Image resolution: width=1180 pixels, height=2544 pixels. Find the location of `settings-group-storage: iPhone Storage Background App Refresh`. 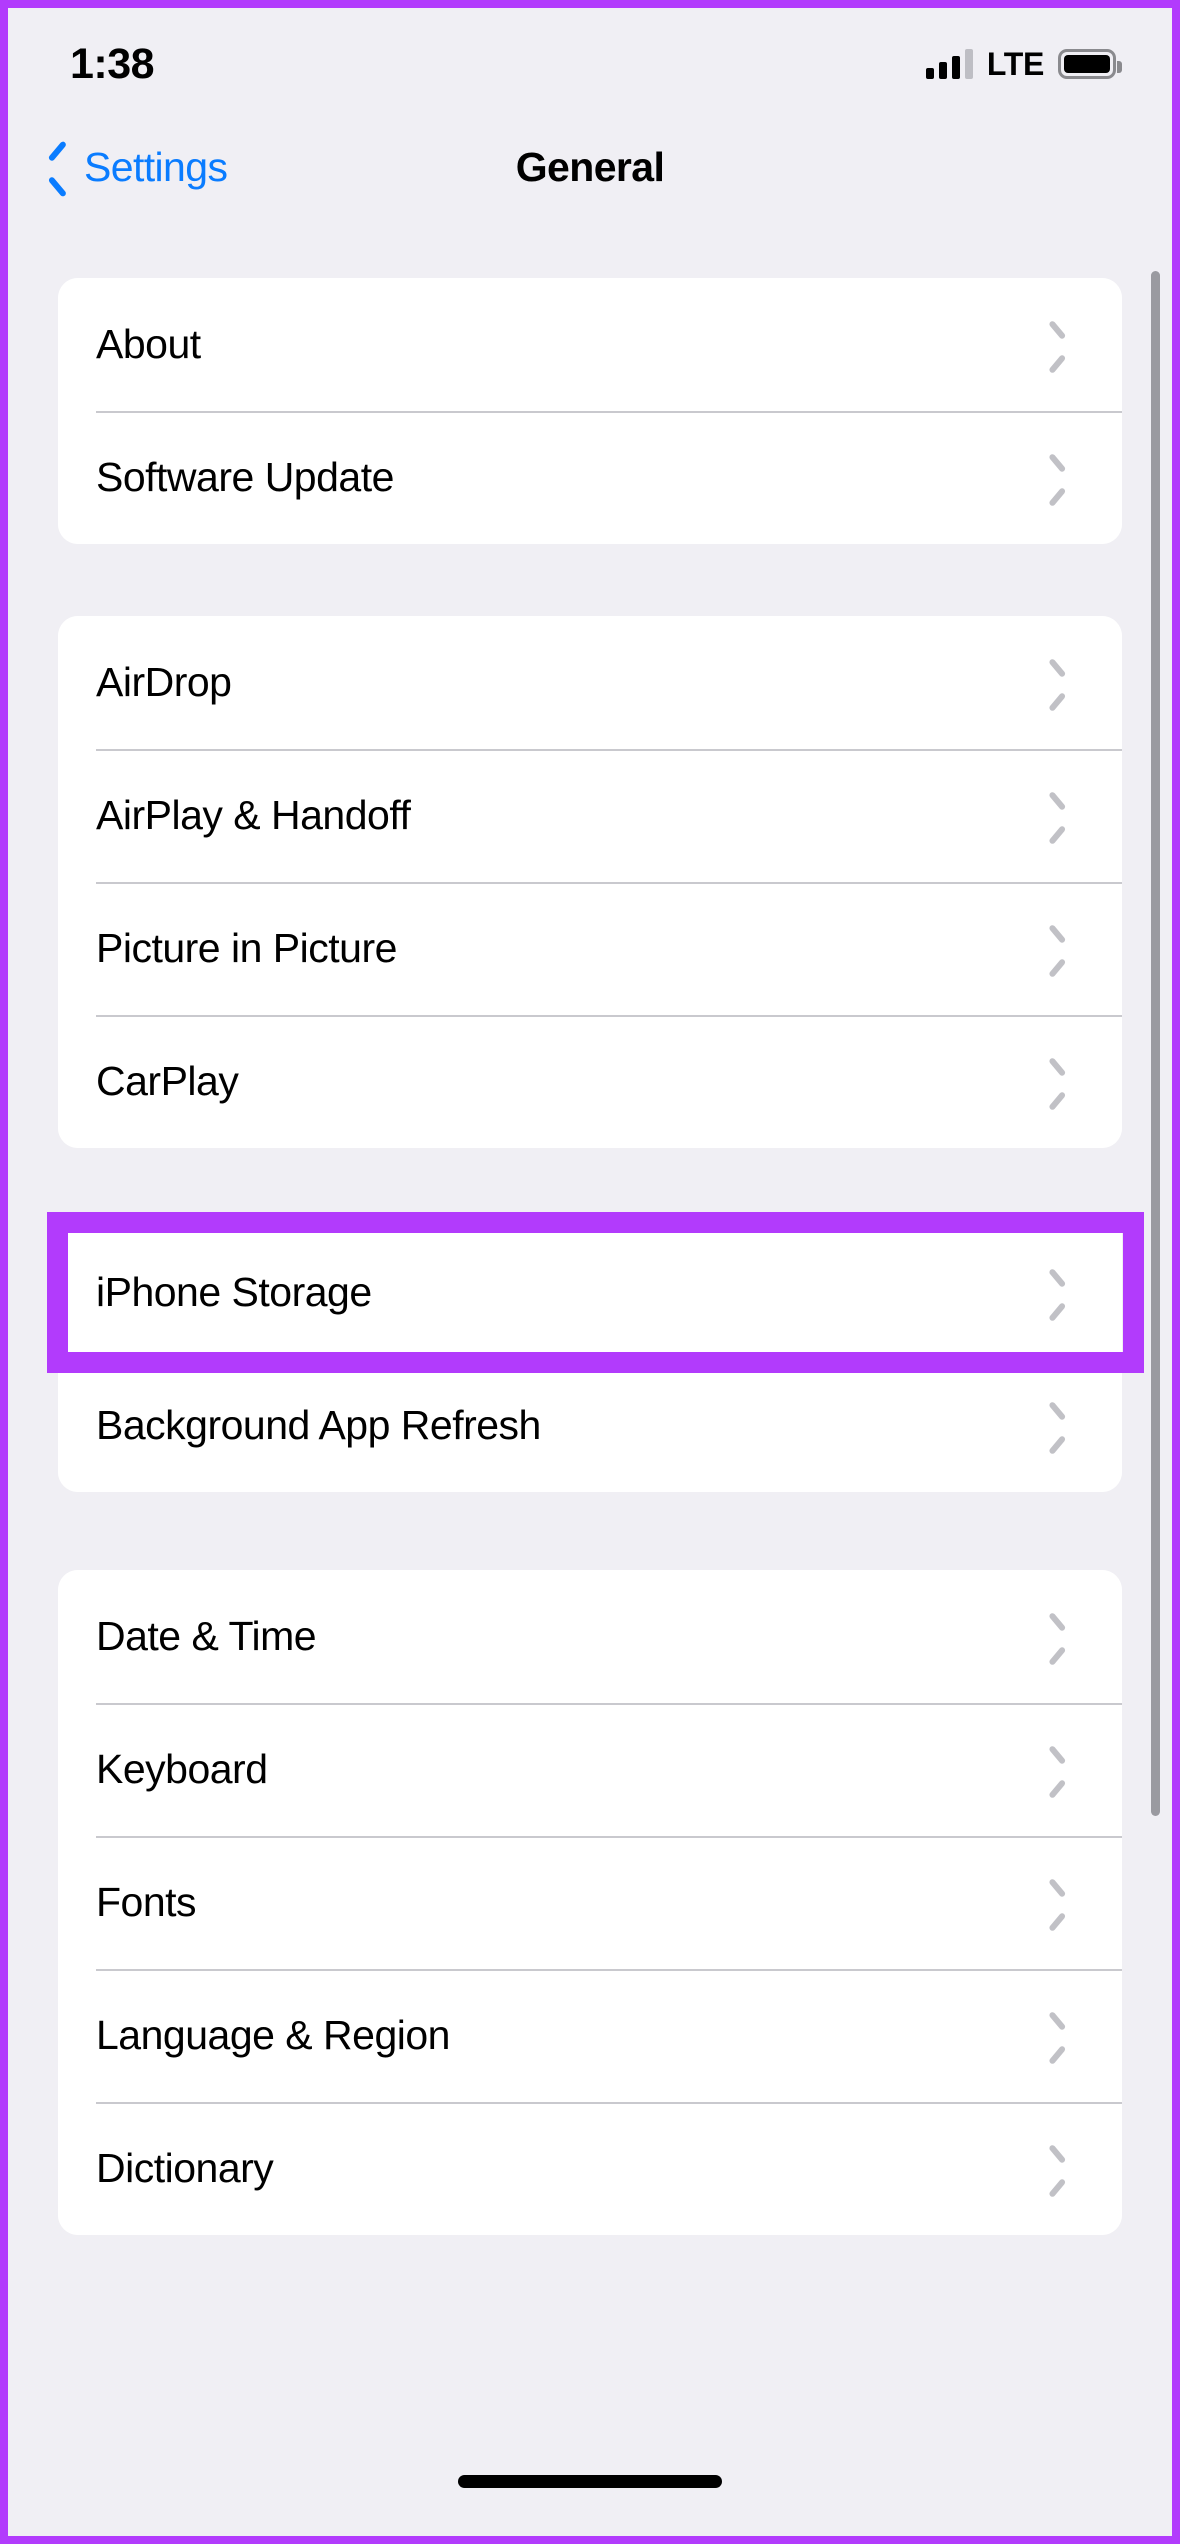

settings-group-storage: iPhone Storage Background App Refresh is located at coordinates (595, 1352).